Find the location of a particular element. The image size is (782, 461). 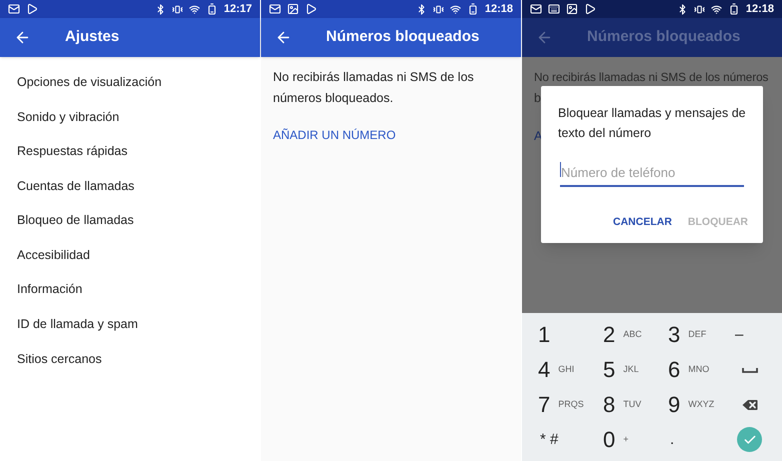

key-letters: WXYZ is located at coordinates (701, 404).